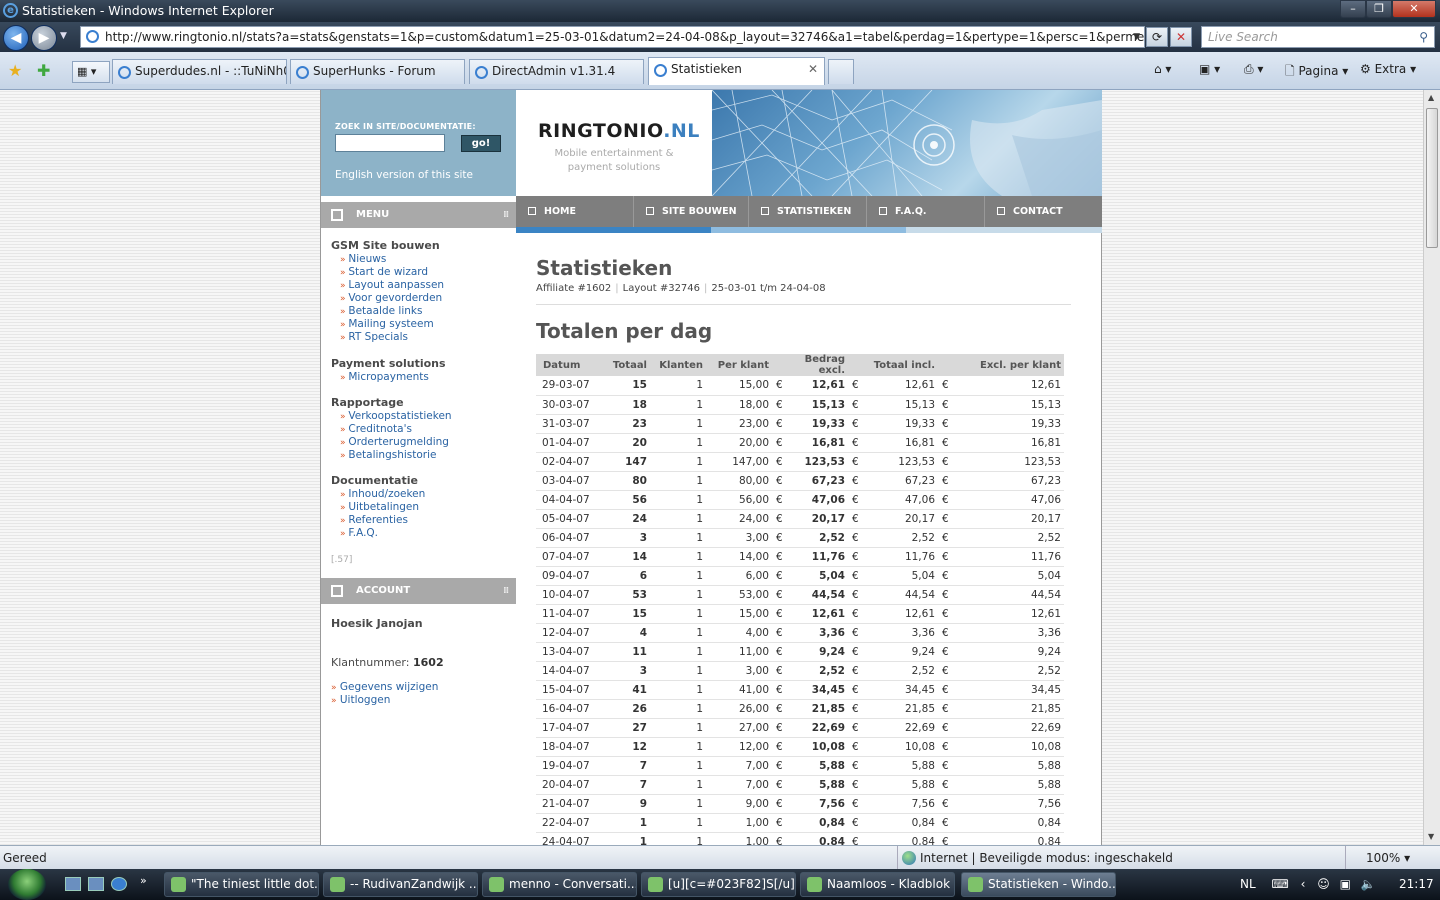 The width and height of the screenshot is (1440, 900). I want to click on nav-contact: CONTACT, so click(1043, 211).